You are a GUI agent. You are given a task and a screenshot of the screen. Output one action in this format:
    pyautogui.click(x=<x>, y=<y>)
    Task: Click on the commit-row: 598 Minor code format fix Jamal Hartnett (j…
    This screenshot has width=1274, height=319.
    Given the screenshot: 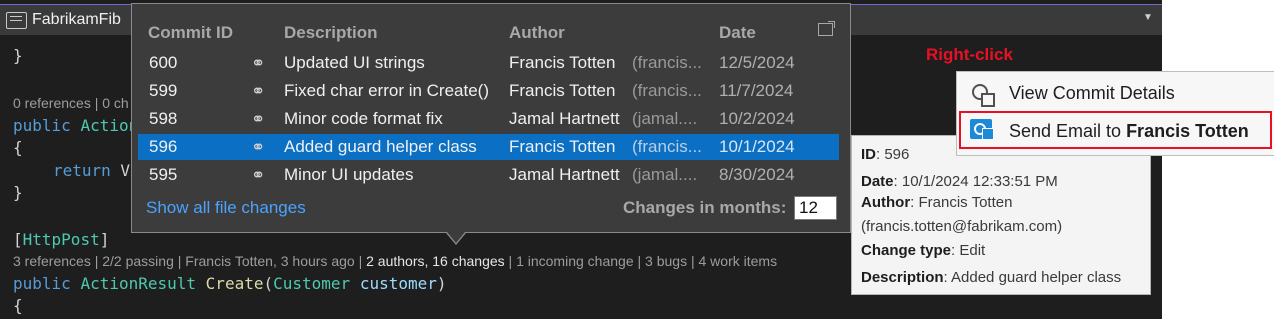 What is the action you would take?
    pyautogui.click(x=488, y=119)
    